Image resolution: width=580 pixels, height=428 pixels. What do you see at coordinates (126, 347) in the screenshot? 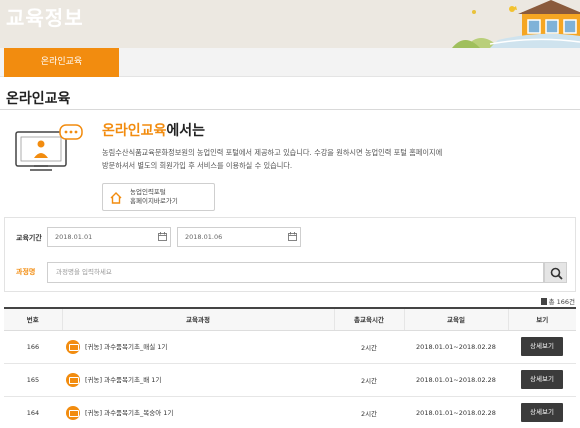
I see `course-title: [귀농] 과수품목기초_매실 1기` at bounding box center [126, 347].